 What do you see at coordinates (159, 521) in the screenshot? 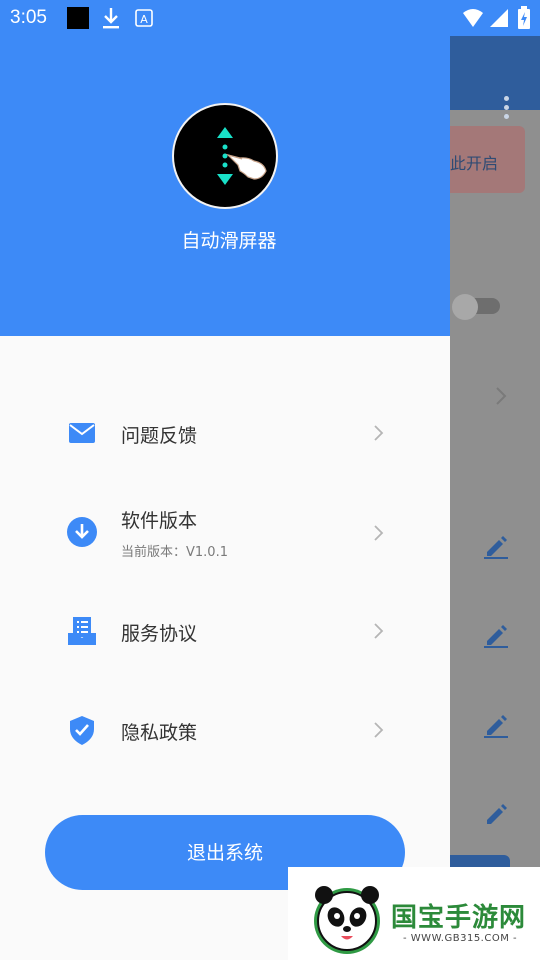
I see `menu-item-label: 软件版本` at bounding box center [159, 521].